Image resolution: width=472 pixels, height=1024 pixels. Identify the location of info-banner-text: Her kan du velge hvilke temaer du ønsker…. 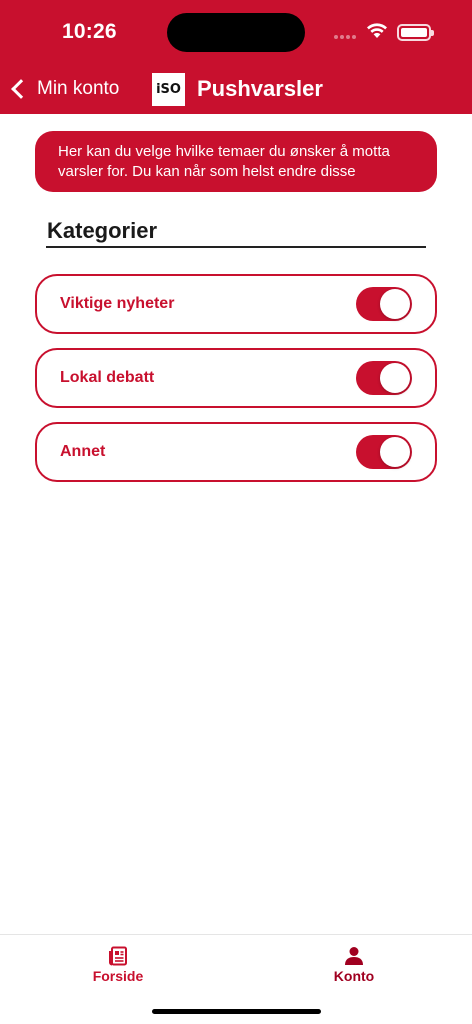
(224, 161).